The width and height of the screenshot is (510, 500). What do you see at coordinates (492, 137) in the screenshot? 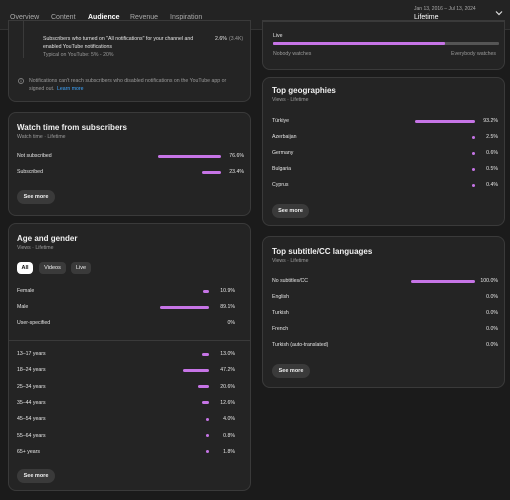
I see `row-percent: 2.5%` at bounding box center [492, 137].